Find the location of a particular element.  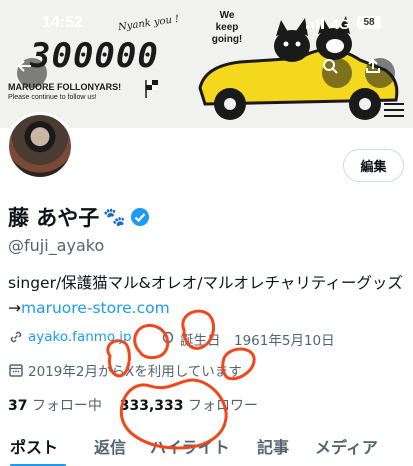

share-button is located at coordinates (380, 73).